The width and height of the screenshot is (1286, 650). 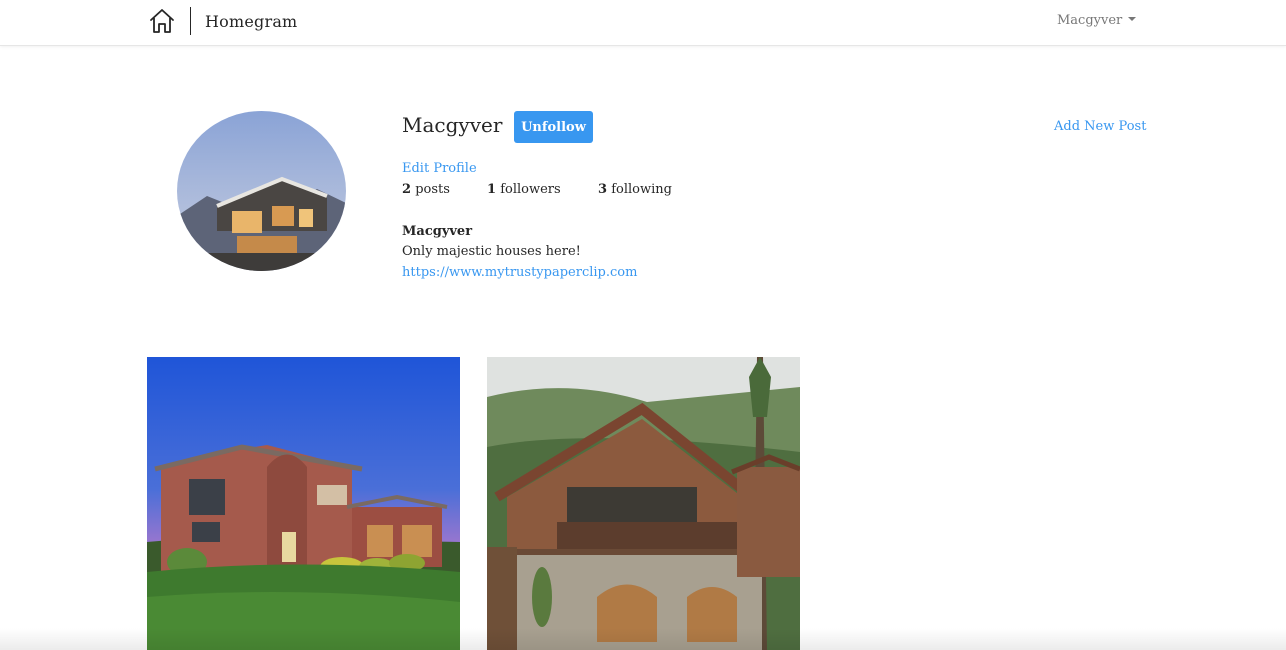 I want to click on bio-website-link: https://www.mytrustypaperclip.com, so click(x=519, y=272).